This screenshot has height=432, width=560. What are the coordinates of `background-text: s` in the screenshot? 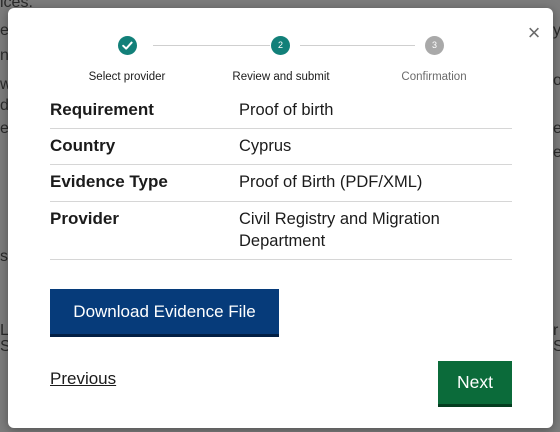 It's located at (4, 256).